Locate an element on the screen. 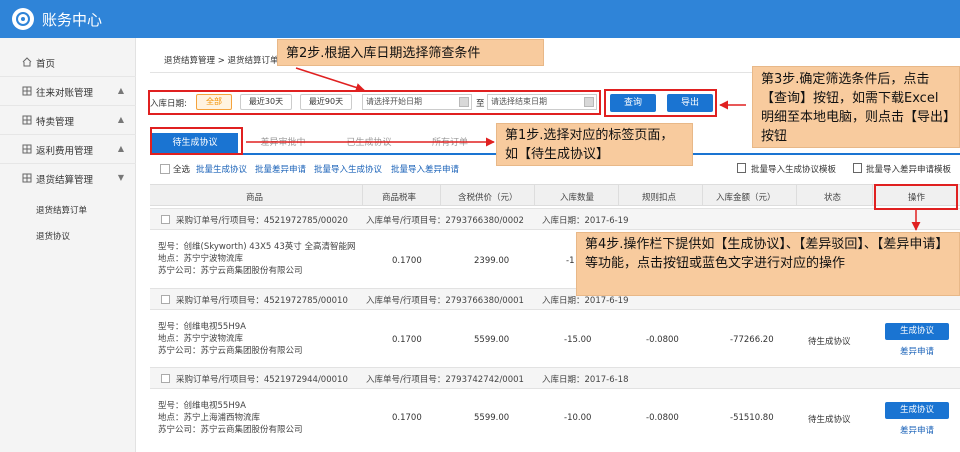  chevron-down-icon: ▼ is located at coordinates (120, 177).